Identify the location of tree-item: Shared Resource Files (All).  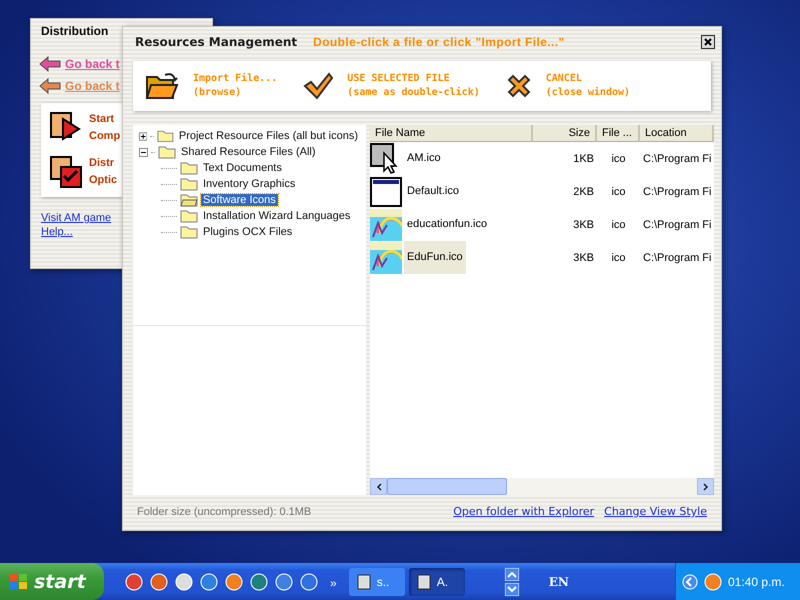
(248, 152).